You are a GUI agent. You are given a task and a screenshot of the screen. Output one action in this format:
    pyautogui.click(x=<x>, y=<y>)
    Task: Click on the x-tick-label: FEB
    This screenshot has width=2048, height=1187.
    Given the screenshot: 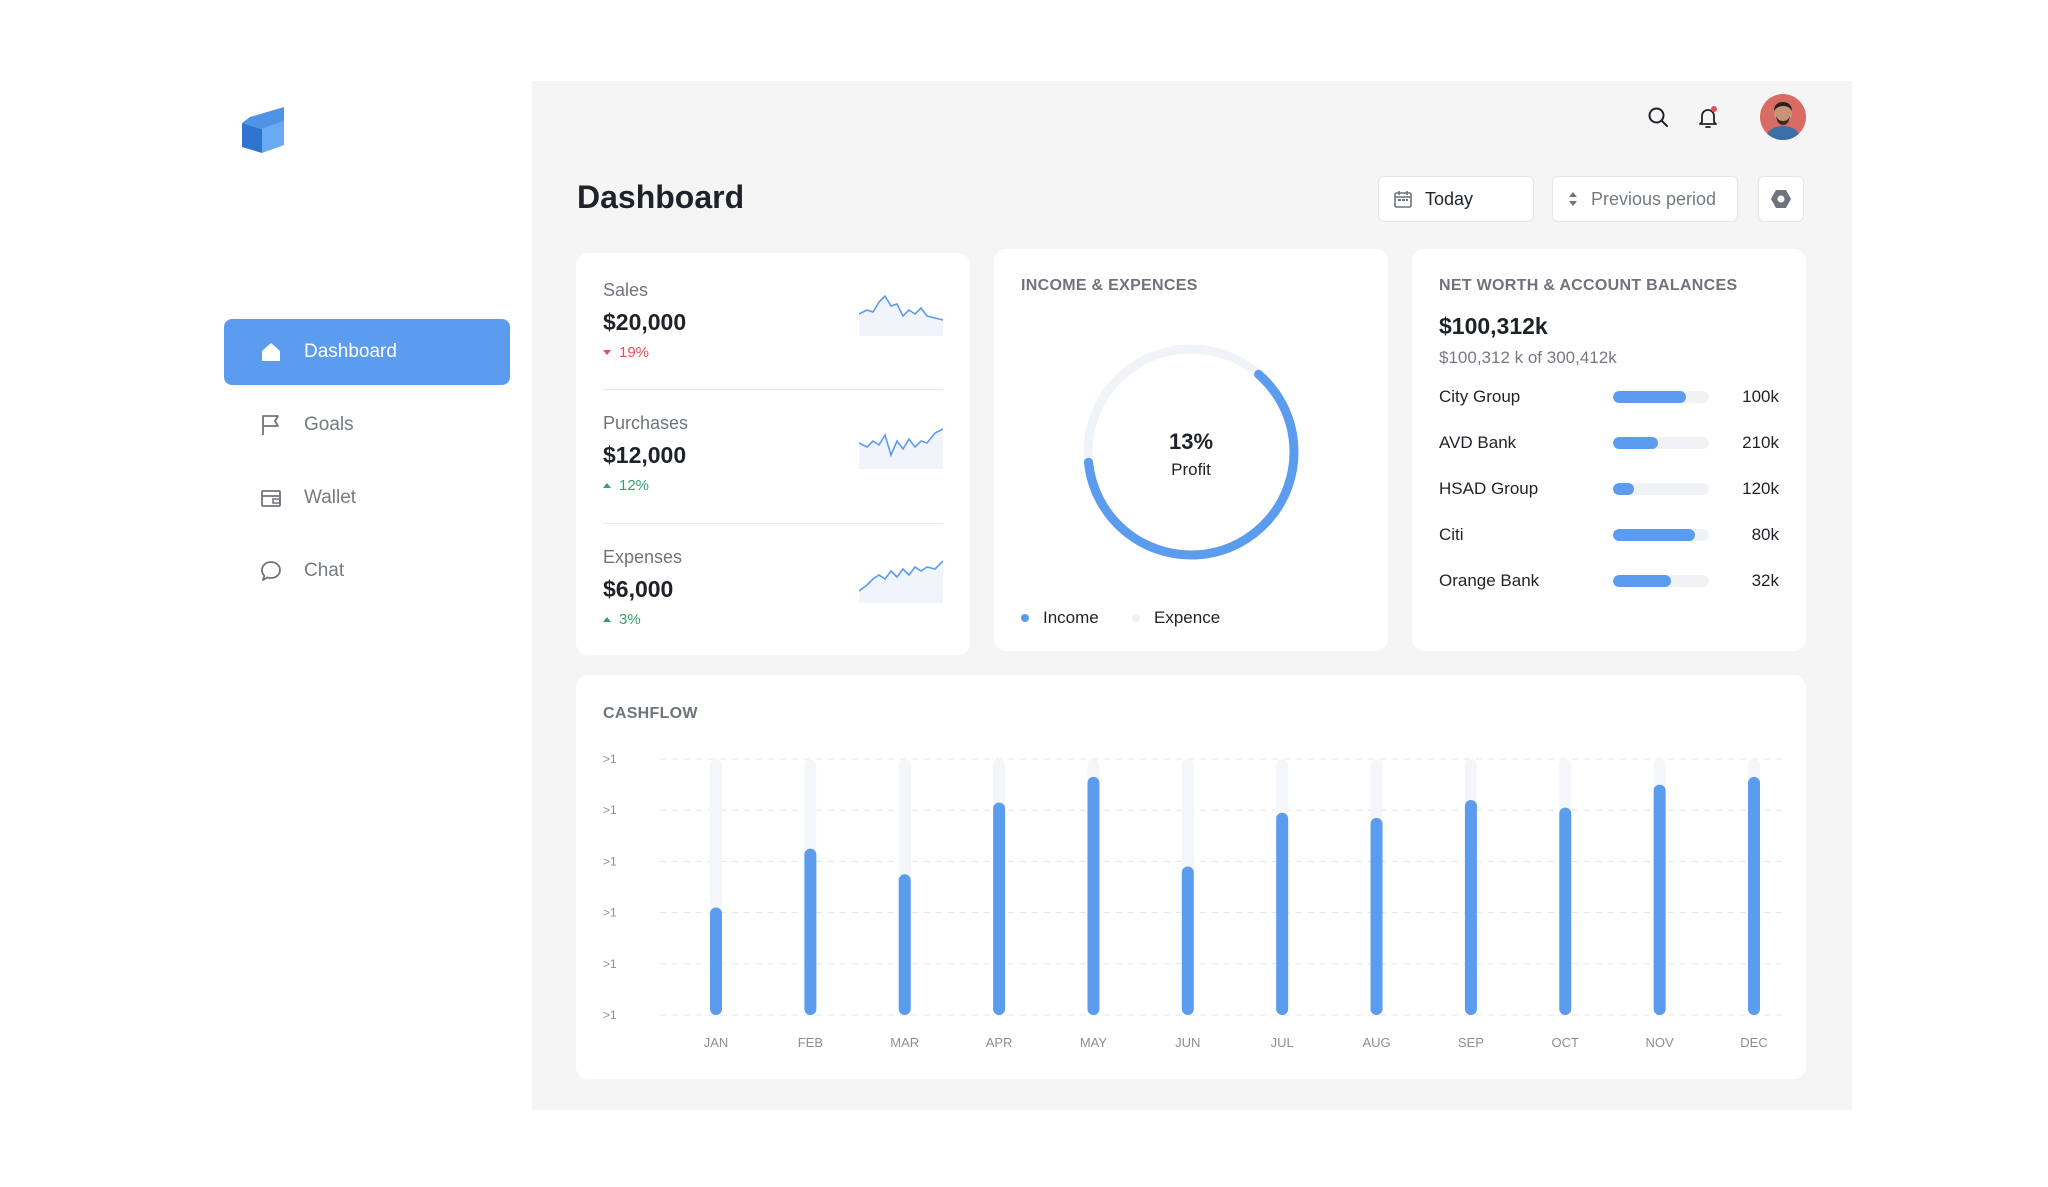 What is the action you would take?
    pyautogui.click(x=810, y=1042)
    